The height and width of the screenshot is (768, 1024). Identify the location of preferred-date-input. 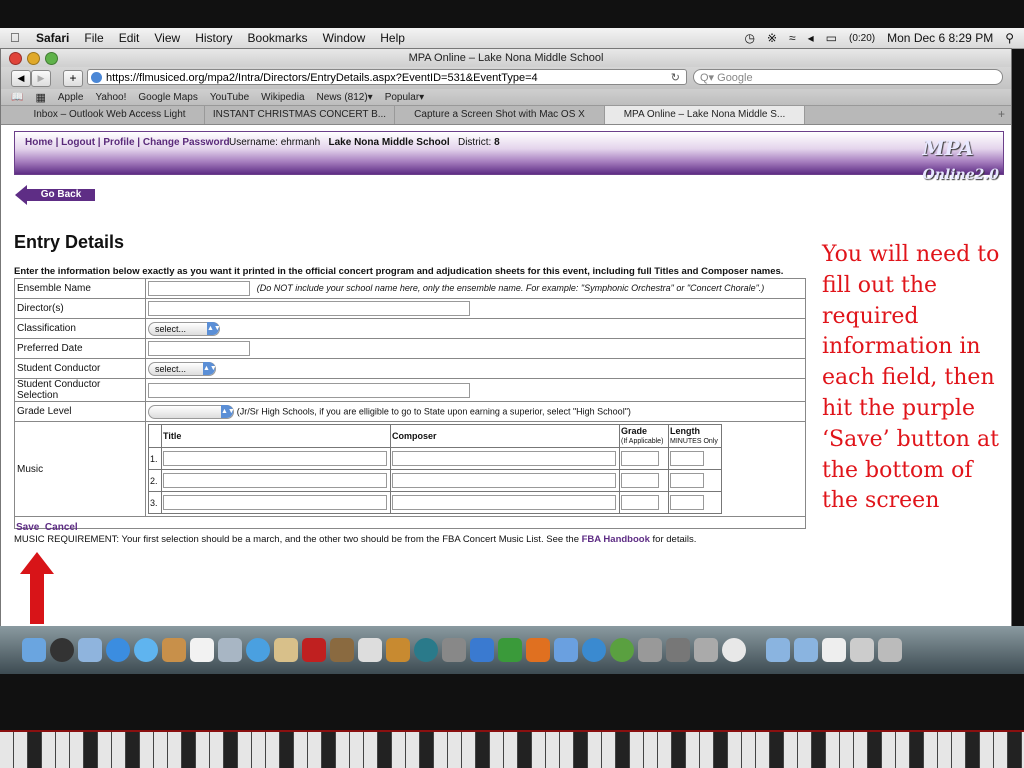
(199, 348).